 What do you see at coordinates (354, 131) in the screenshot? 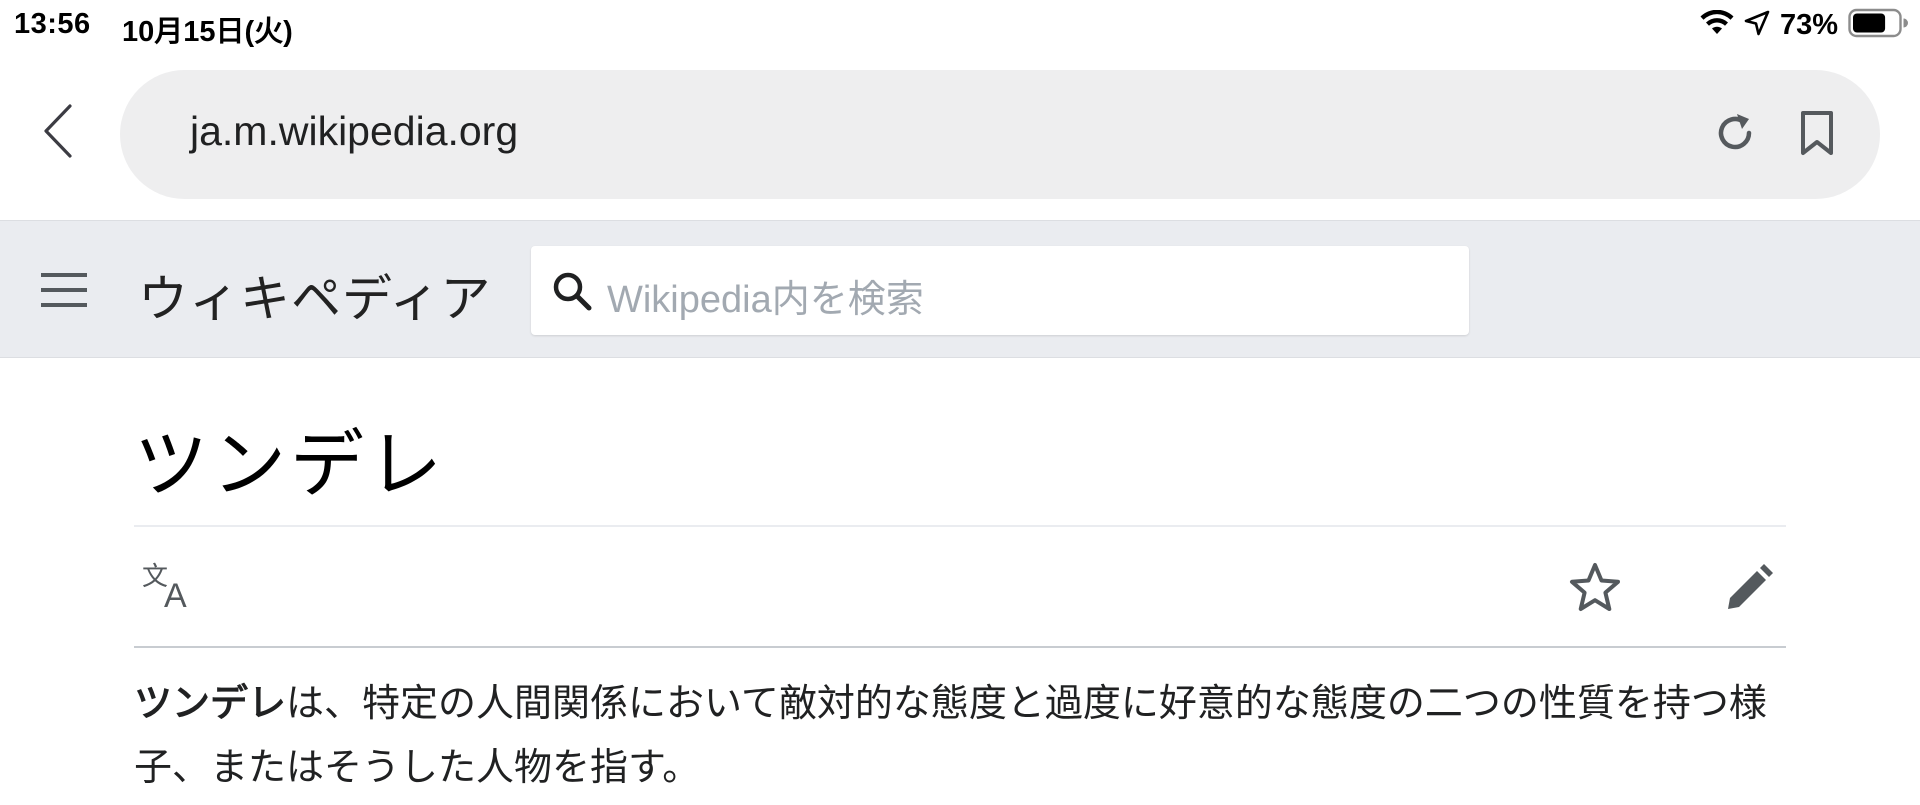
I see `url-text: ja.m.wikipedia.org` at bounding box center [354, 131].